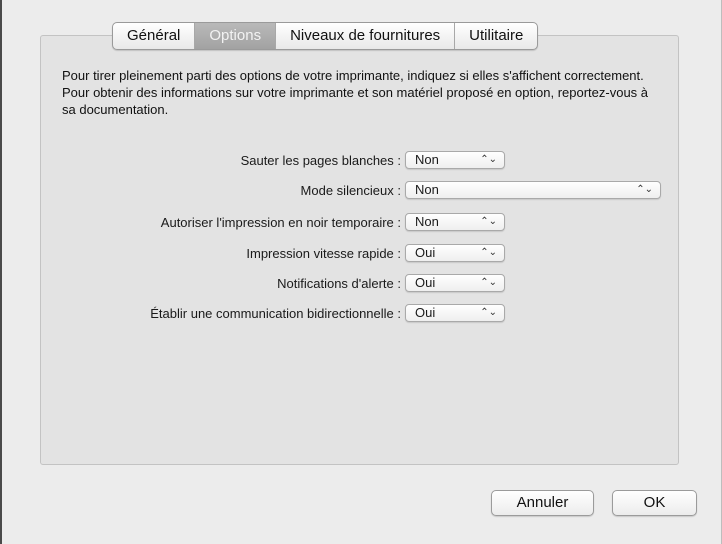 This screenshot has height=544, width=722. What do you see at coordinates (320, 160) in the screenshot?
I see `option-label: Sauter les pages blanches :` at bounding box center [320, 160].